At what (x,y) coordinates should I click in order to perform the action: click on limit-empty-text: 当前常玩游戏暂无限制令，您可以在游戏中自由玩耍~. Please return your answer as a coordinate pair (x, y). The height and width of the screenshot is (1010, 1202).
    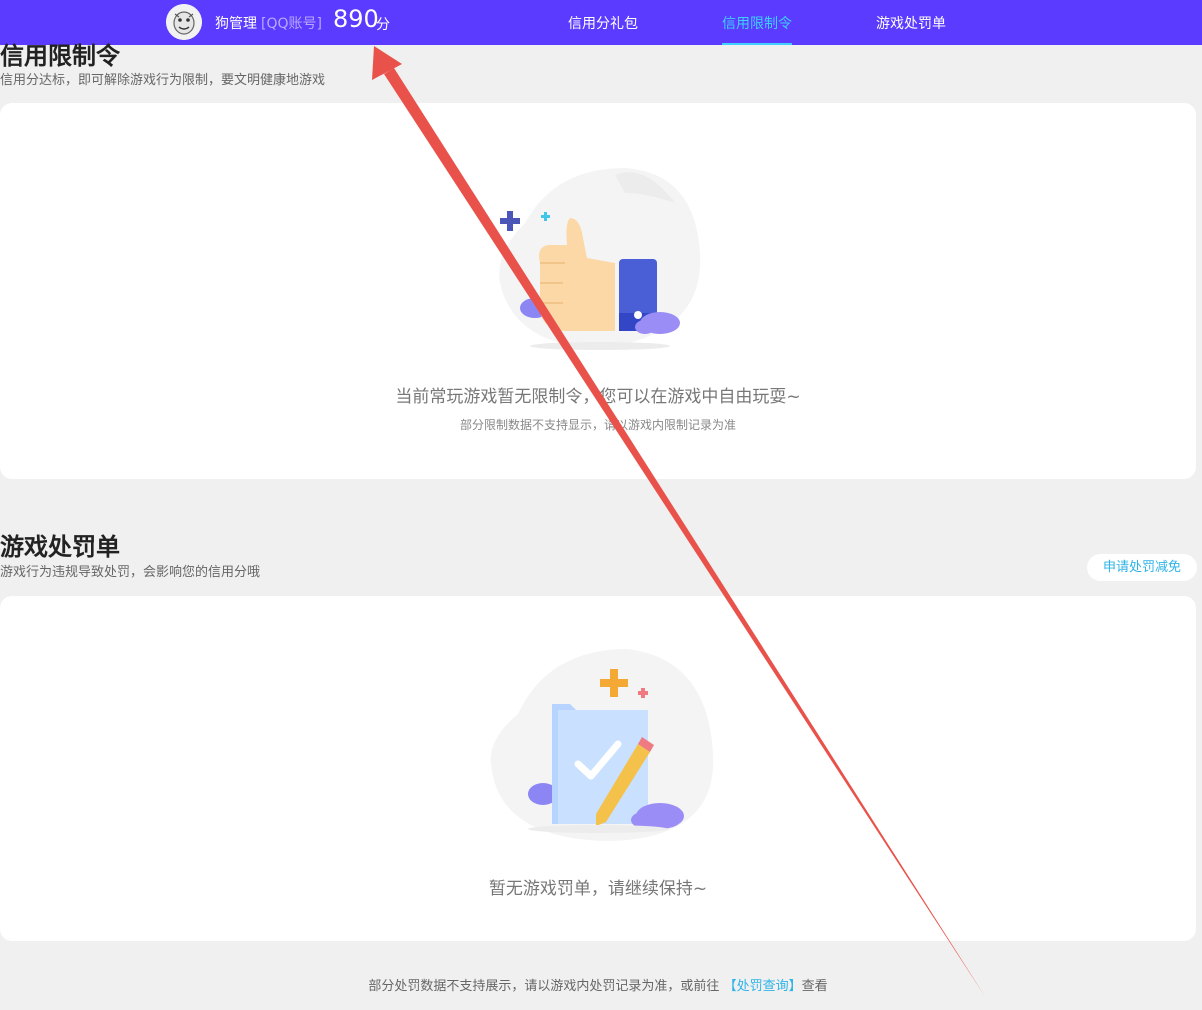
    Looking at the image, I should click on (598, 397).